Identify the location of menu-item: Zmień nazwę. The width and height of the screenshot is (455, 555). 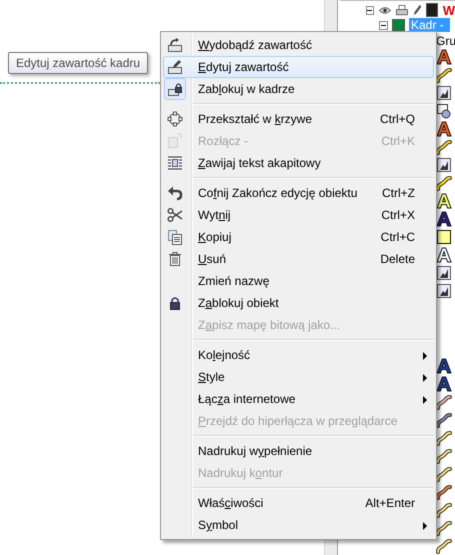
(298, 281).